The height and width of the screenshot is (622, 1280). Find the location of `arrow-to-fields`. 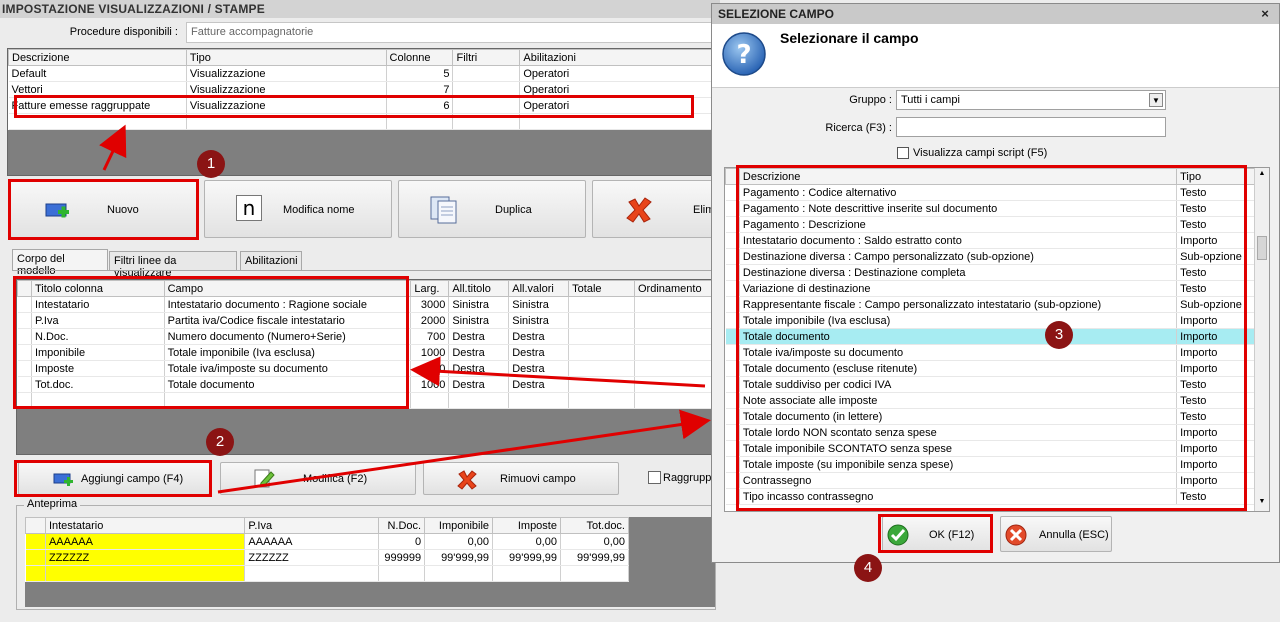

arrow-to-fields is located at coordinates (558, 372).